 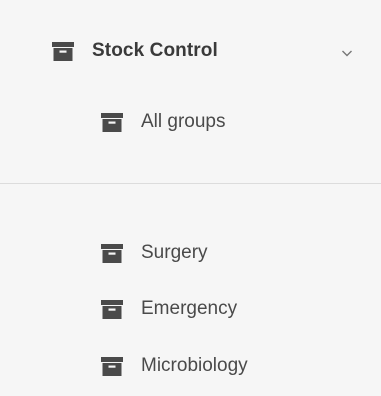 I want to click on menu-item-surgery: Surgery, so click(x=154, y=253).